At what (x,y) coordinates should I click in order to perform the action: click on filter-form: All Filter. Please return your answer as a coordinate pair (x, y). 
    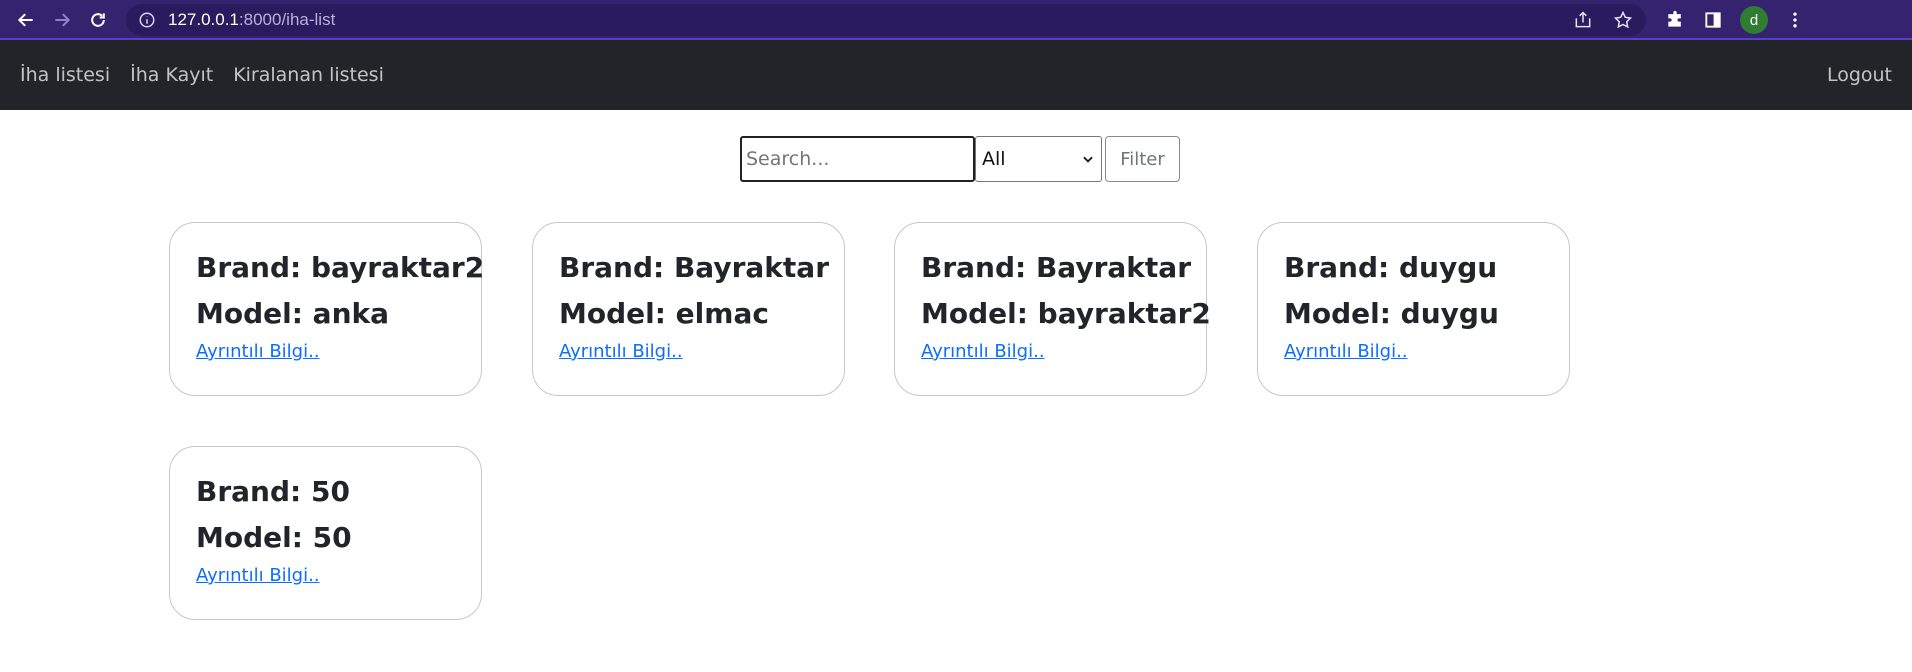
    Looking at the image, I should click on (960, 159).